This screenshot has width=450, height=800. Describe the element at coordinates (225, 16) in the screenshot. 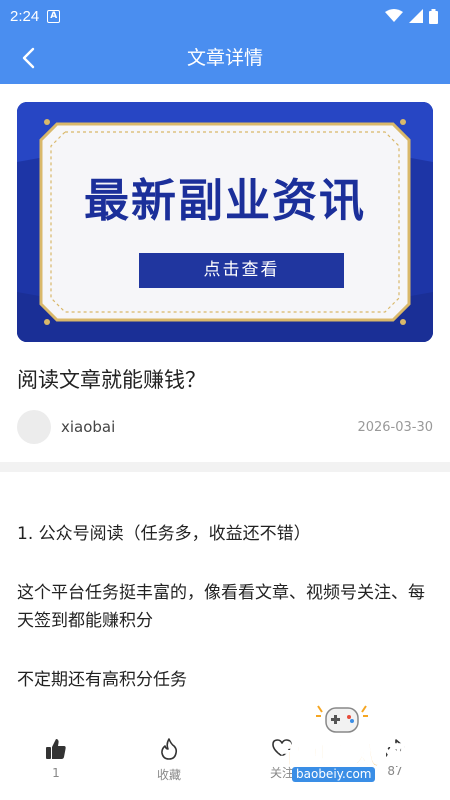

I see `status-bar: 2:24 A` at that location.